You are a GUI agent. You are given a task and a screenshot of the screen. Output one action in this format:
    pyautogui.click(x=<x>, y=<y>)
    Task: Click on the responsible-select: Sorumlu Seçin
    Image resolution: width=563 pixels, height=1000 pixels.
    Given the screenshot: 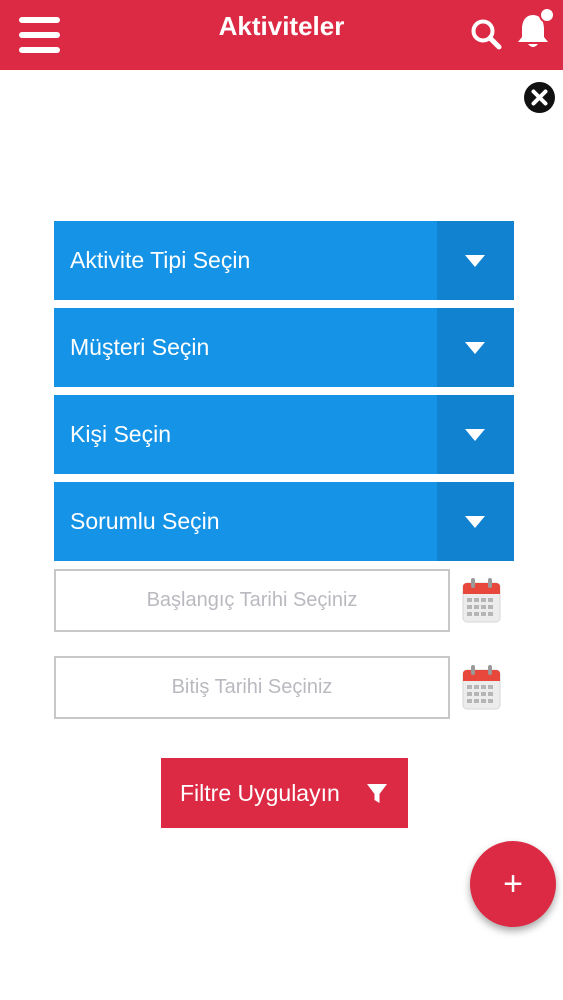 What is the action you would take?
    pyautogui.click(x=284, y=521)
    